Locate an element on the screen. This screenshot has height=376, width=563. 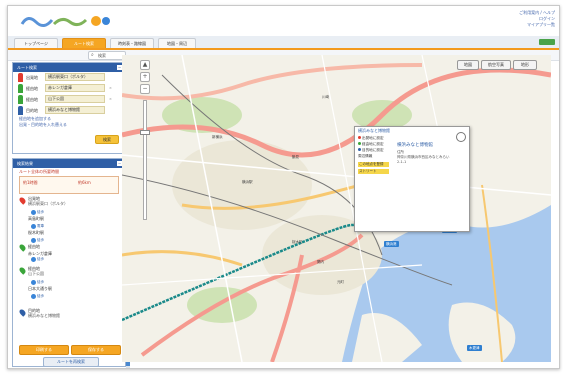
street-button: ストリート is located at coordinates (373, 171).